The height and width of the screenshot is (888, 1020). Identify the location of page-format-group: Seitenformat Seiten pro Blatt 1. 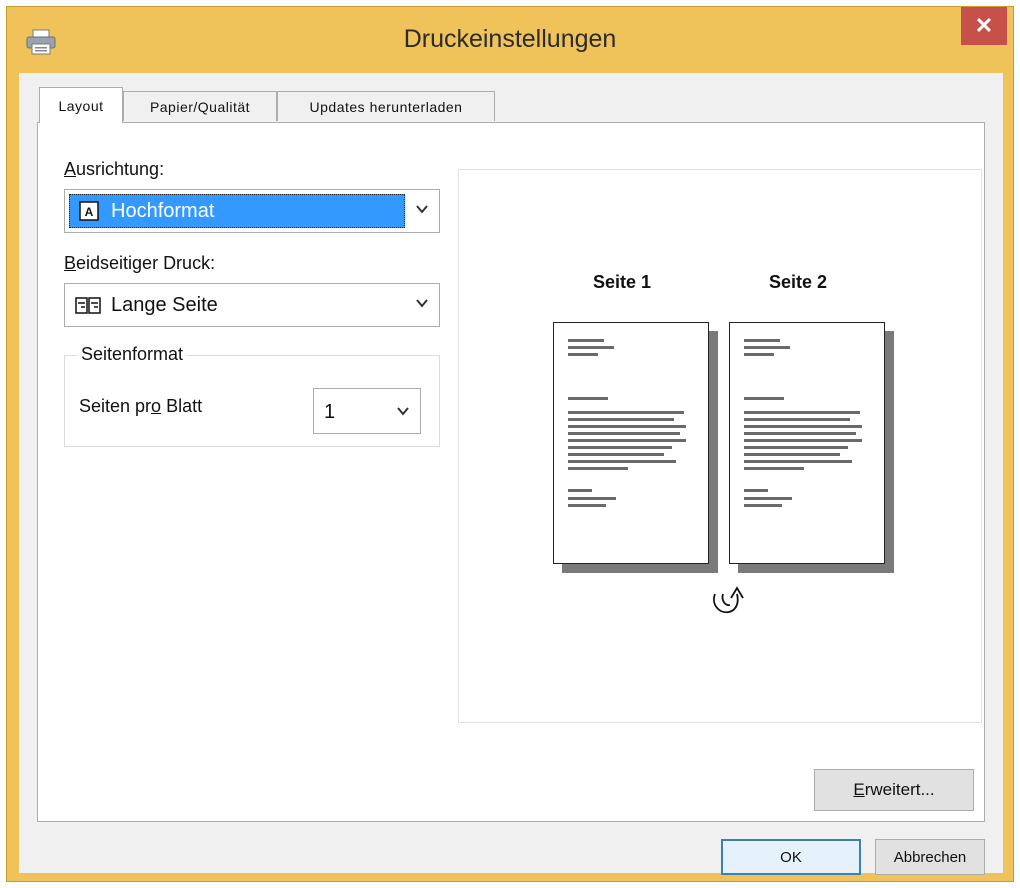
(252, 395).